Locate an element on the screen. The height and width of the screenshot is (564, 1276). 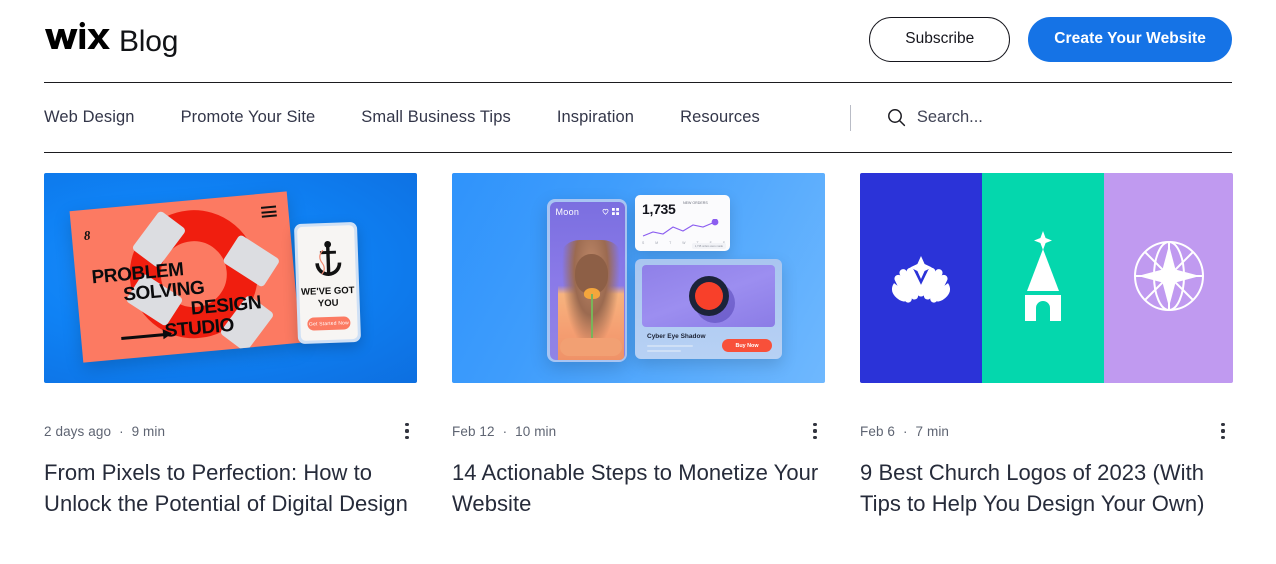
post-read-time: 7 min is located at coordinates (932, 431).